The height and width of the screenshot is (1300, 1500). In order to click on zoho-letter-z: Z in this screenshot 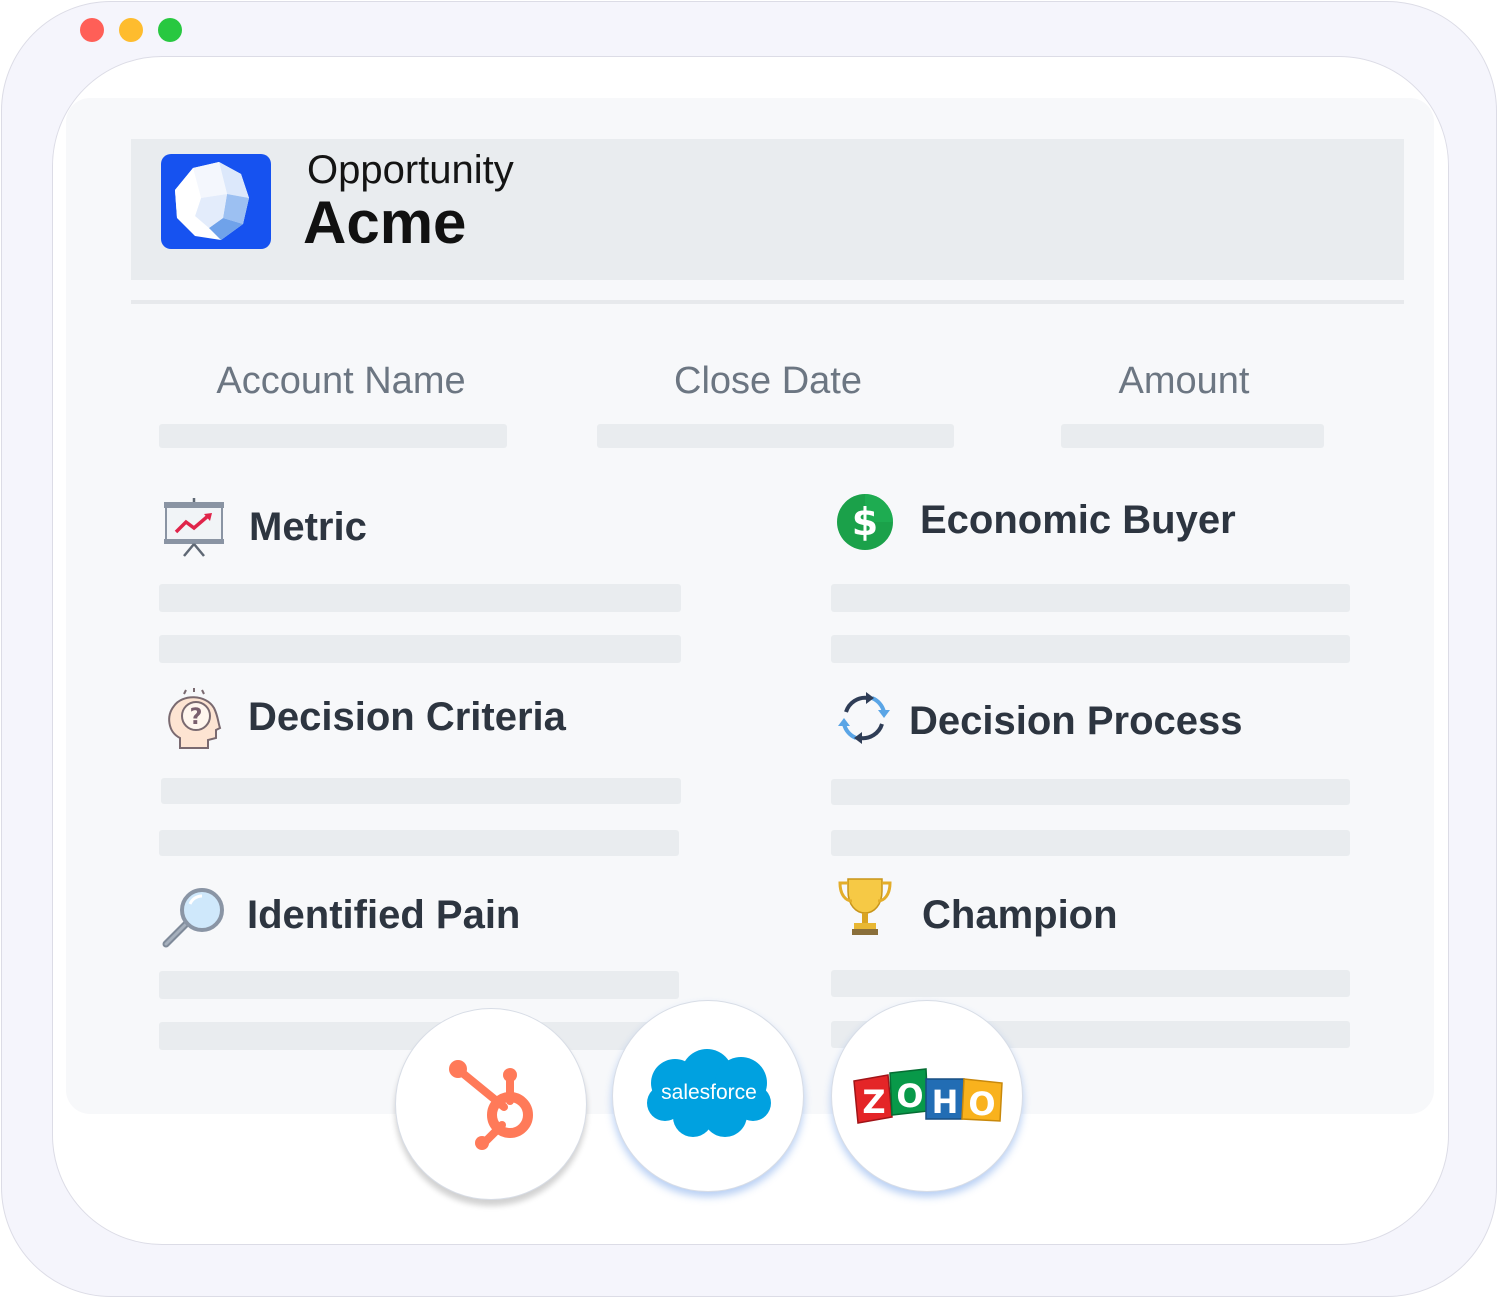, I will do `click(874, 1102)`.